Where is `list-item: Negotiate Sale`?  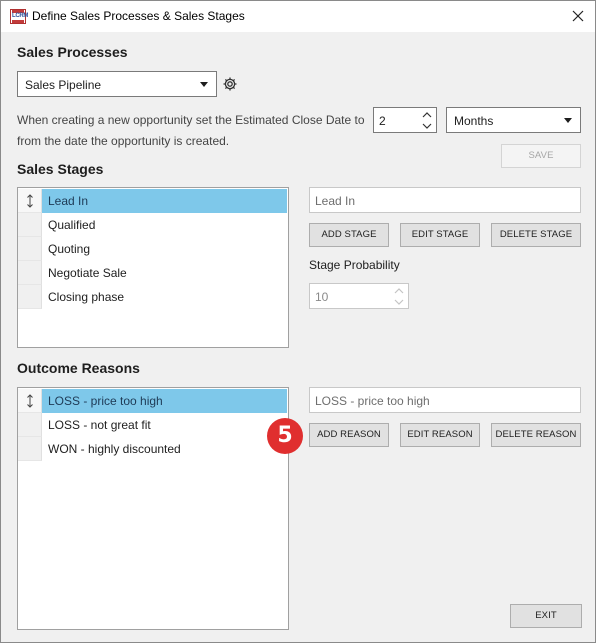 list-item: Negotiate Sale is located at coordinates (152, 273).